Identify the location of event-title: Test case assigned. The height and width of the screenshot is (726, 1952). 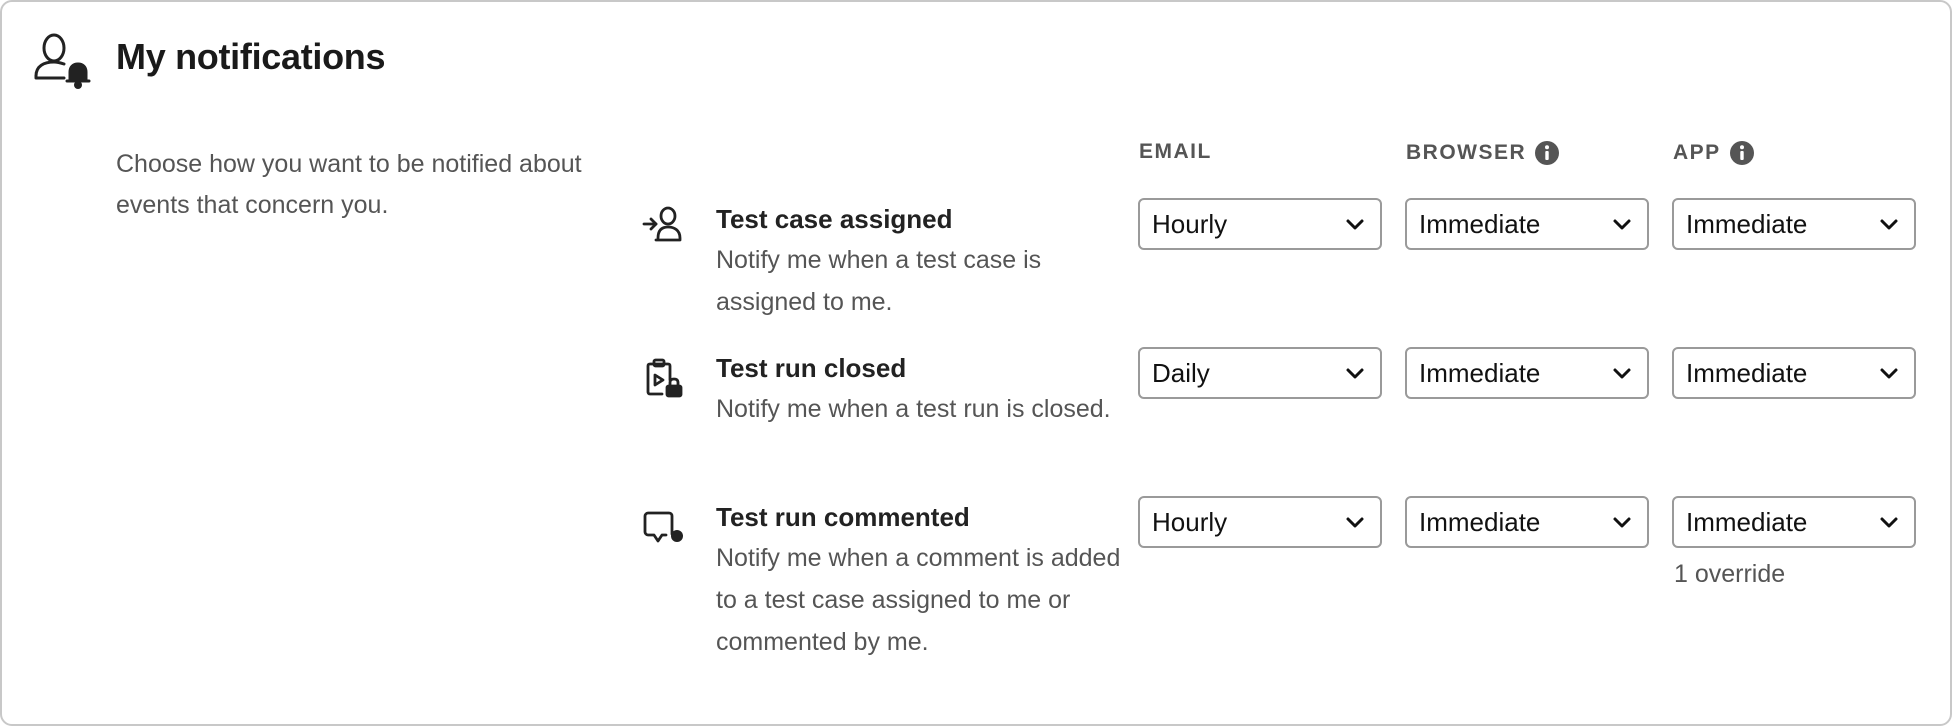
(834, 219).